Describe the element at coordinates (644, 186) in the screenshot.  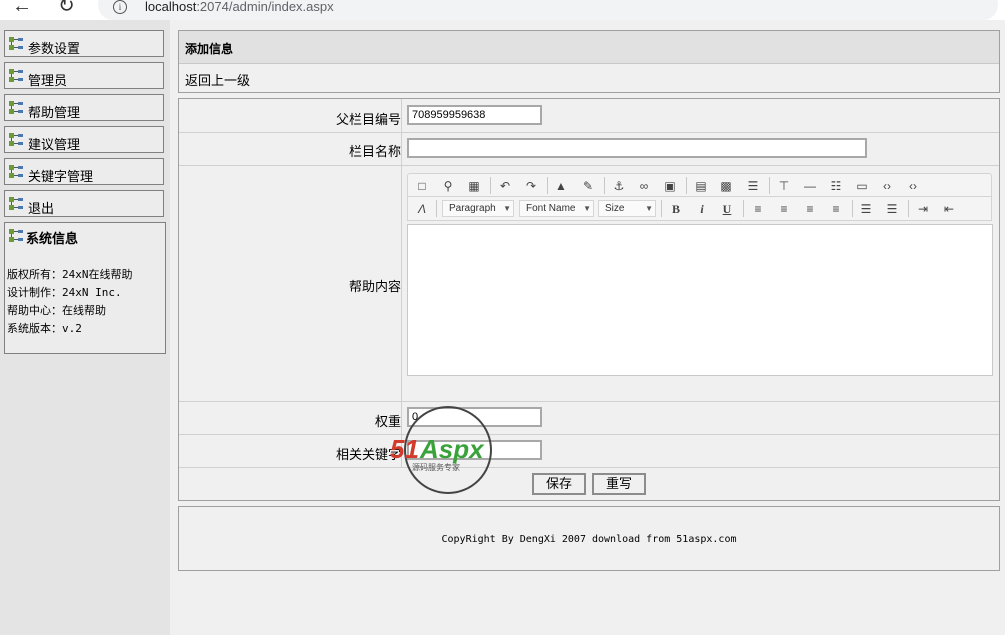
I see `link-icon: ∞` at that location.